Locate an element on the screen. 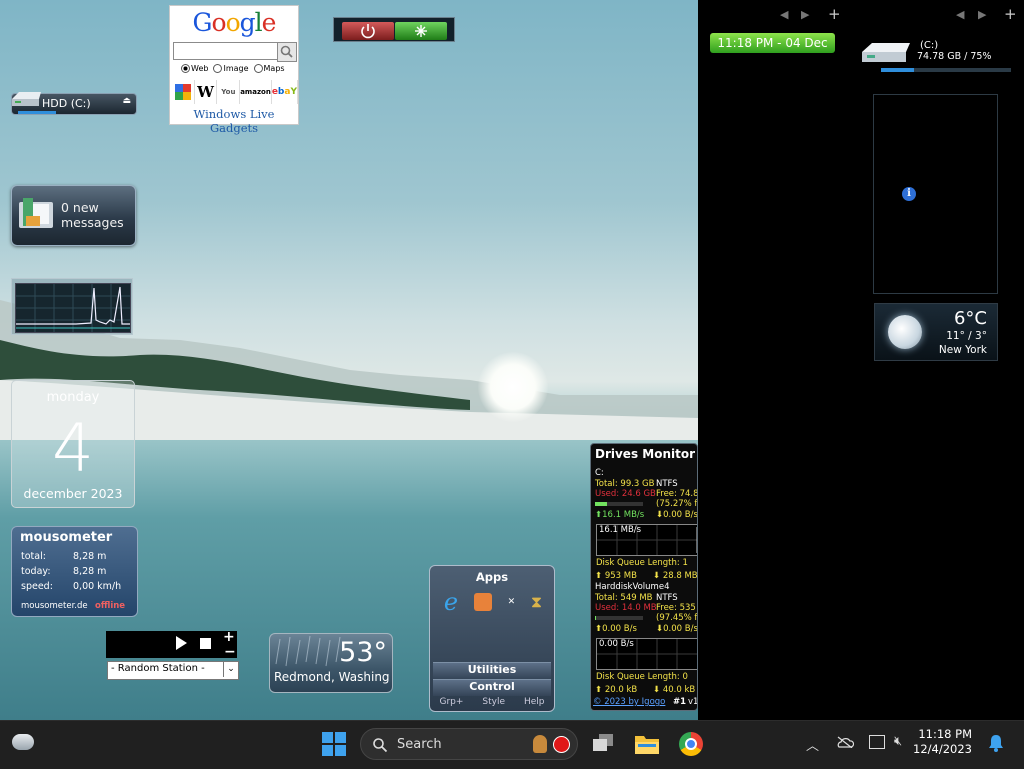 This screenshot has height=769, width=1024. weather-widget-icon is located at coordinates (23, 742).